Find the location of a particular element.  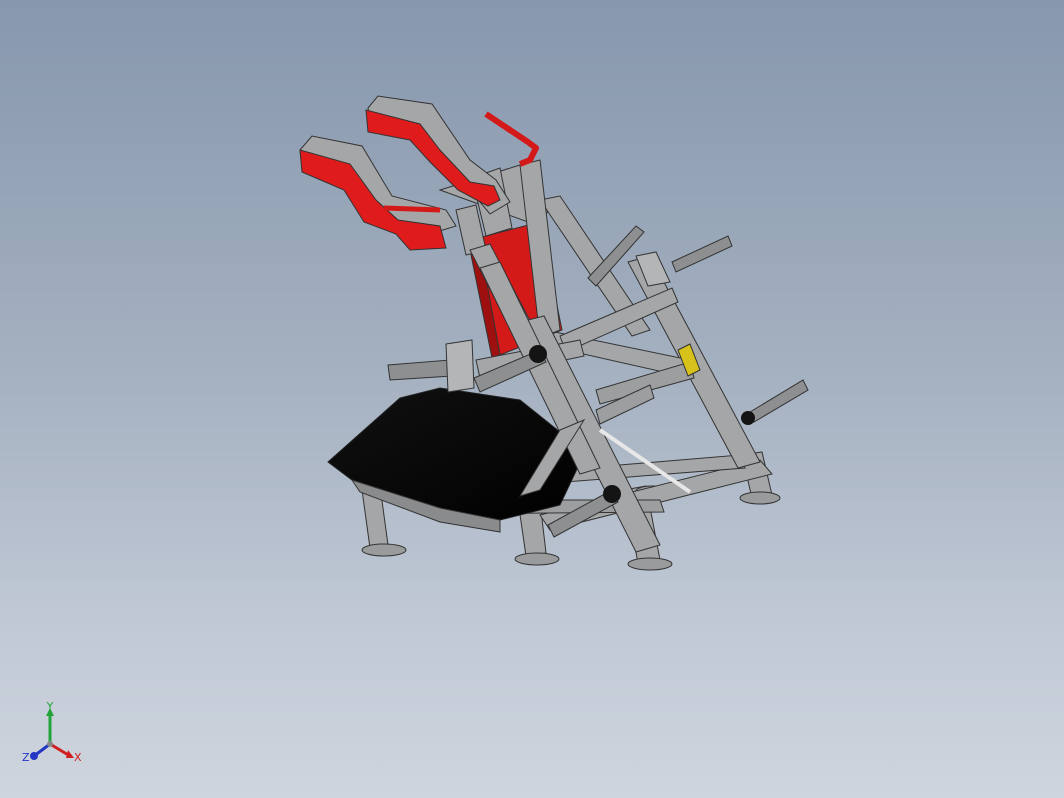

z-axis-label: Z is located at coordinates (26, 757).